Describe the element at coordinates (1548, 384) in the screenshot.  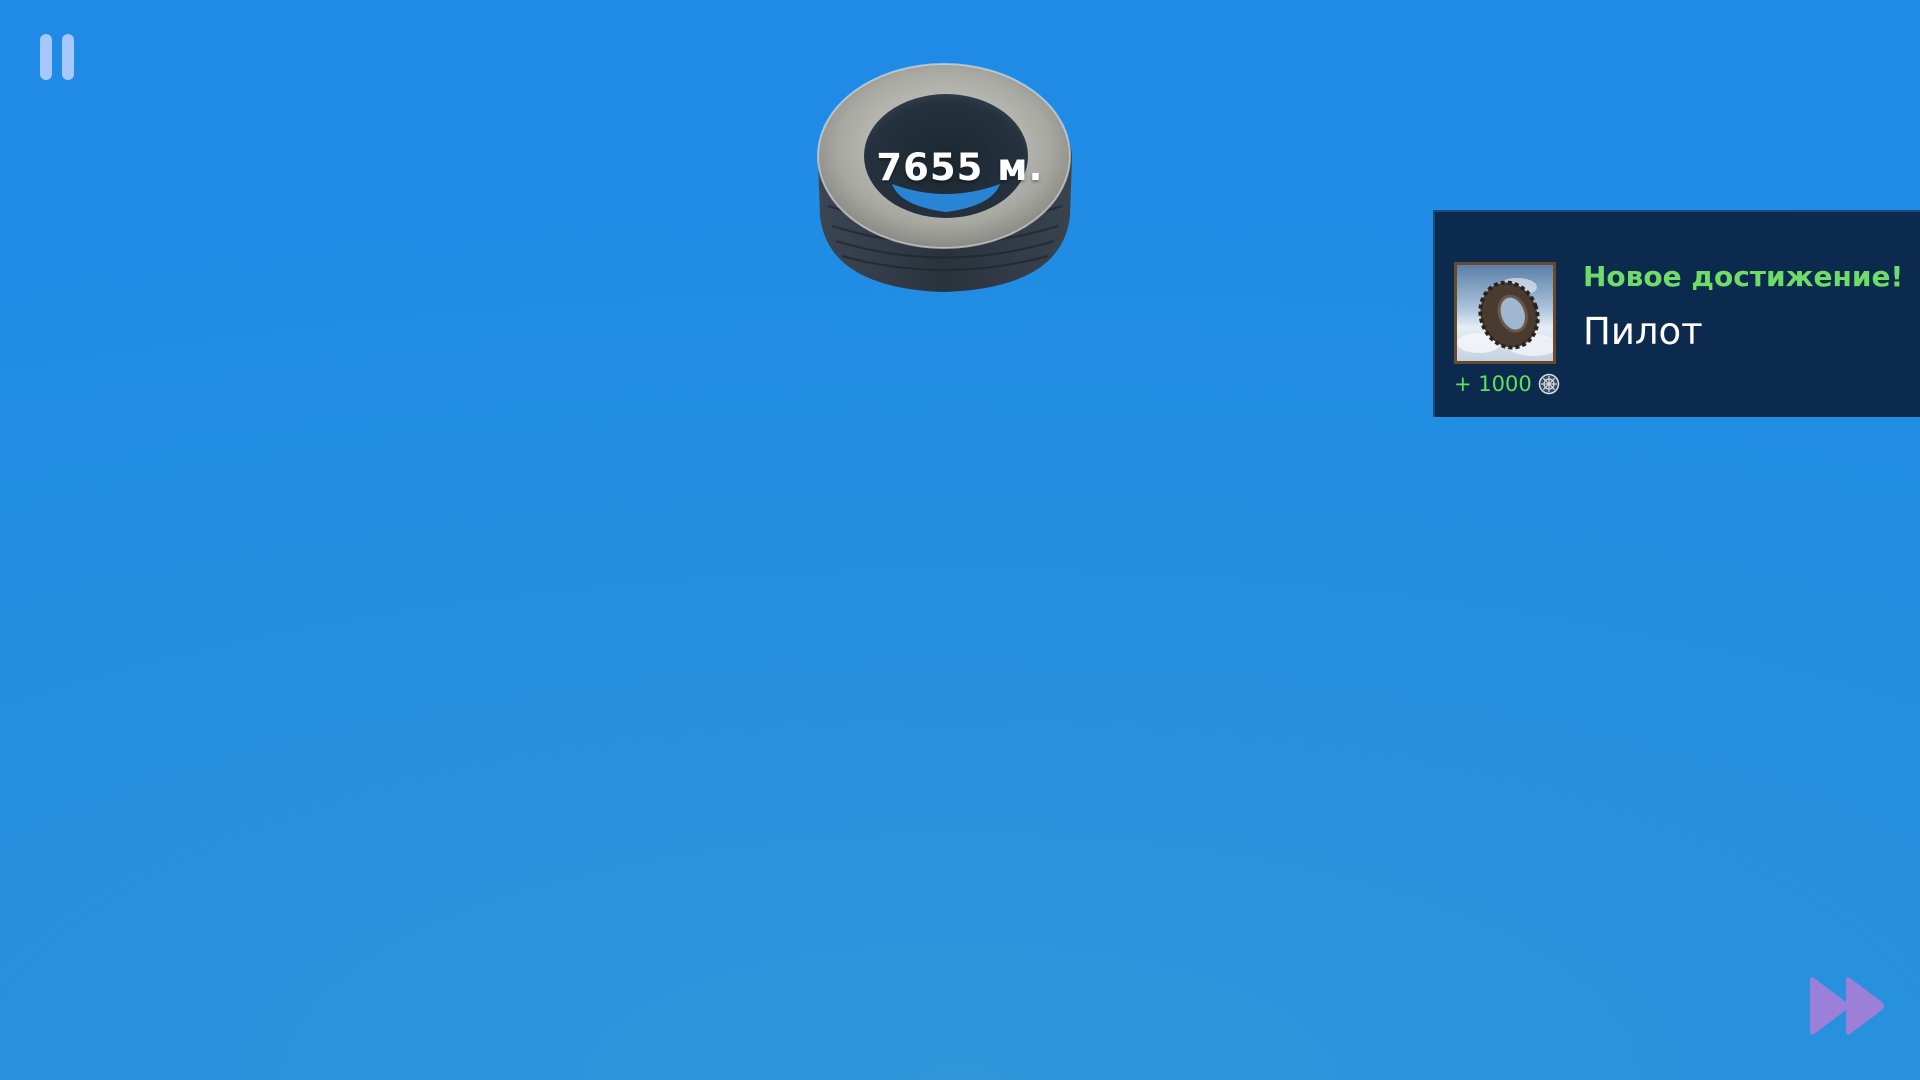
I see `coin-icon` at that location.